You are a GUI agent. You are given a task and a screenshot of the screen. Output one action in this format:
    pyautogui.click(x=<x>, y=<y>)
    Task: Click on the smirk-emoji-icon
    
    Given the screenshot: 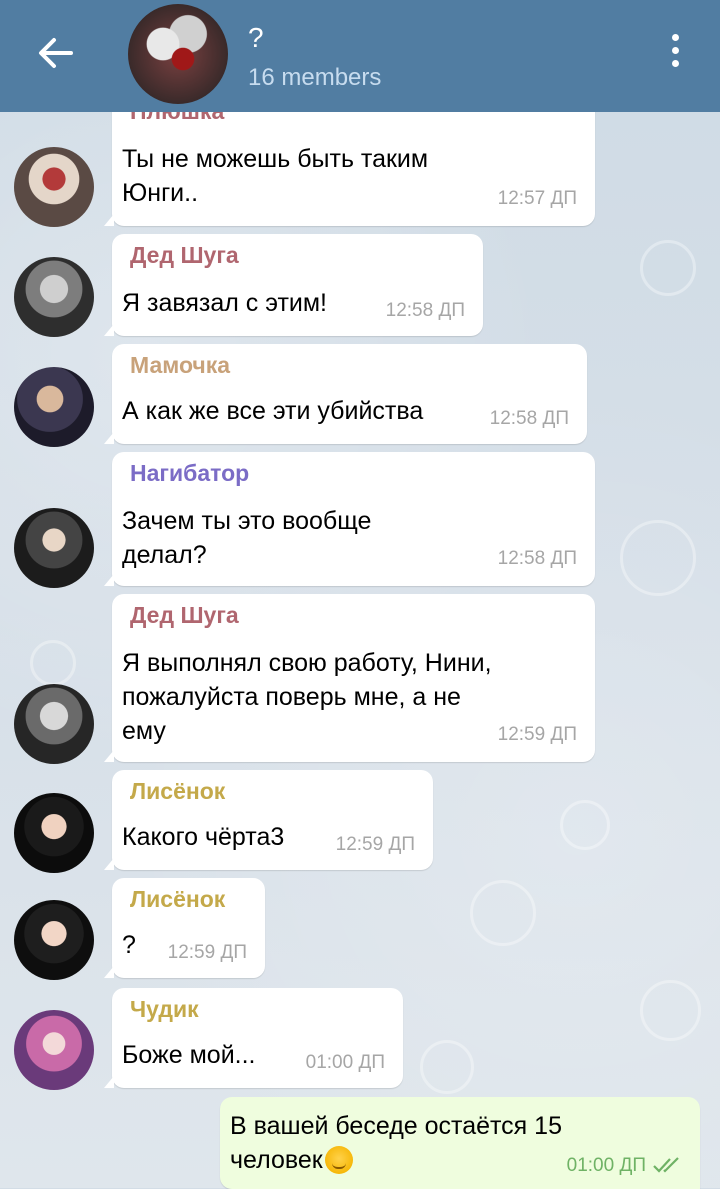 What is the action you would take?
    pyautogui.click(x=338, y=1160)
    